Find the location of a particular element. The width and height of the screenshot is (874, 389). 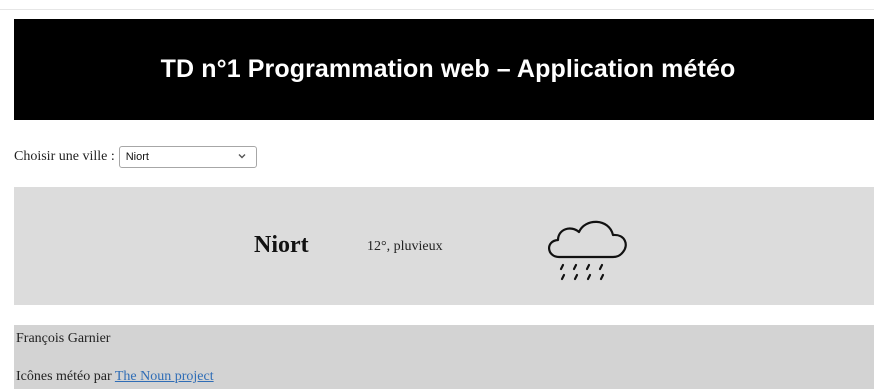

weather-city-name: Niort is located at coordinates (281, 245).